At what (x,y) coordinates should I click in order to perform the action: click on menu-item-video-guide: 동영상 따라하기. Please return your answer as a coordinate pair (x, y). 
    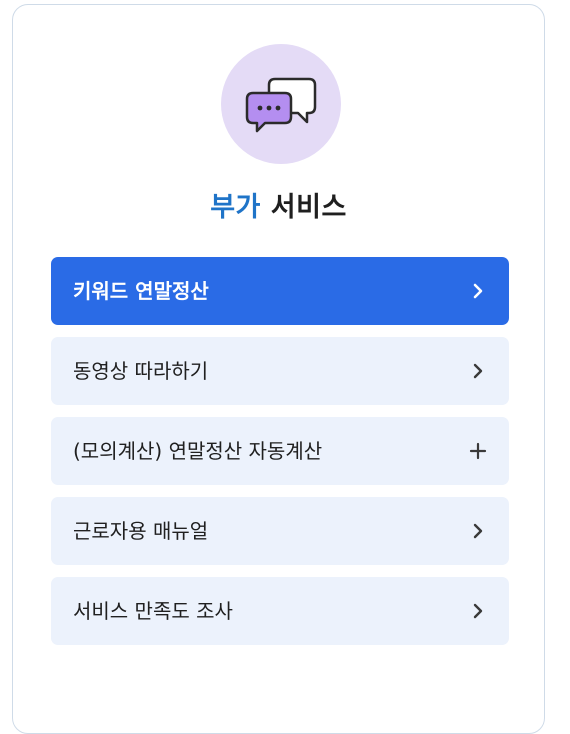
    Looking at the image, I should click on (280, 371).